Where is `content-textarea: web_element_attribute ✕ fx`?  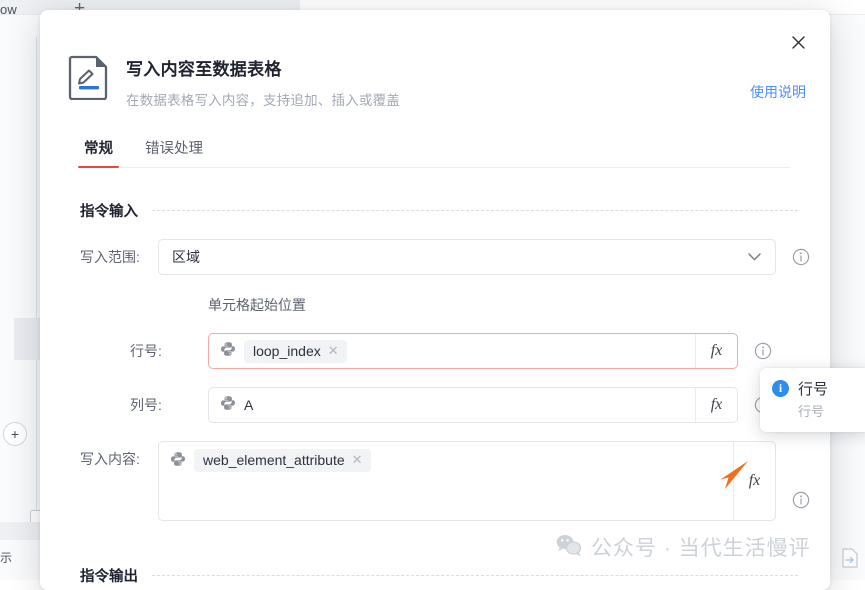 content-textarea: web_element_attribute ✕ fx is located at coordinates (467, 481).